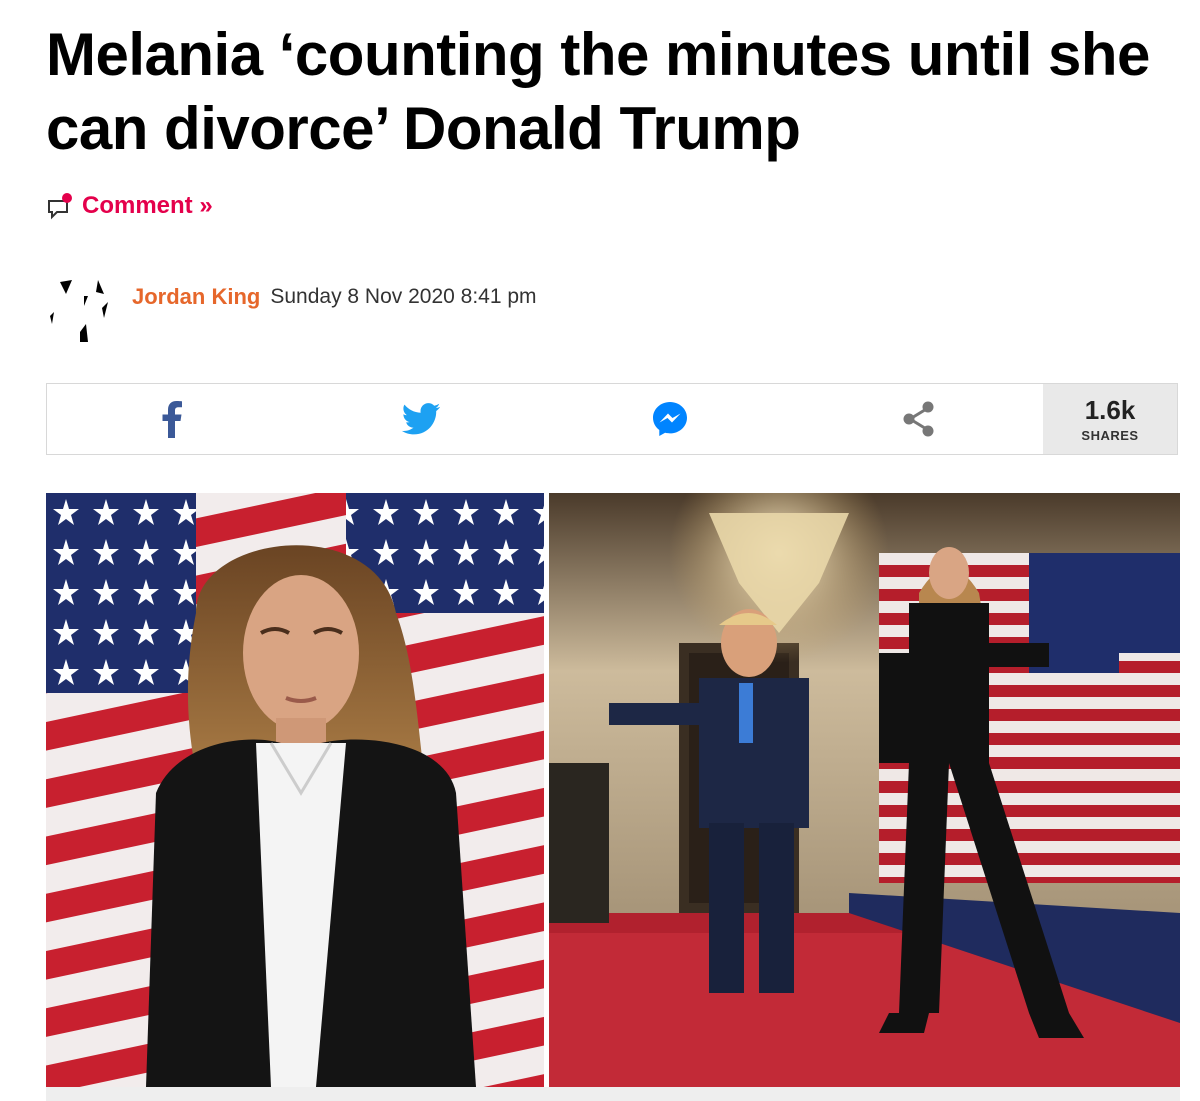  Describe the element at coordinates (291, 317) in the screenshot. I see `byline: Jordan King Sunday 8 Nov 2020 8:41 pm` at that location.